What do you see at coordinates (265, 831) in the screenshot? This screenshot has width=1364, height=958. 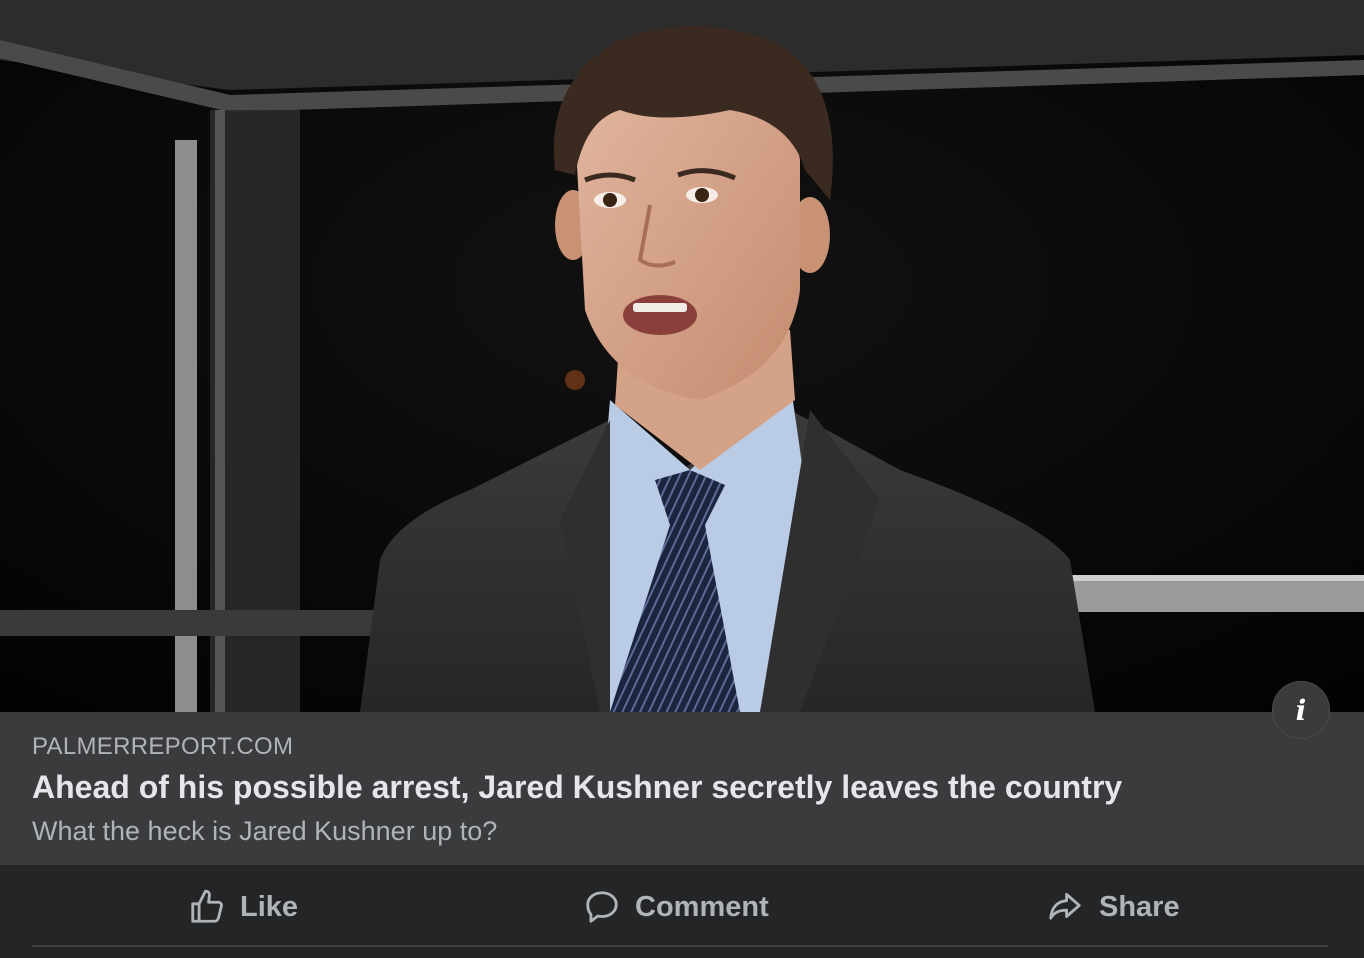 I see `link-subtitle: What the heck is Jared Kushner up to?` at bounding box center [265, 831].